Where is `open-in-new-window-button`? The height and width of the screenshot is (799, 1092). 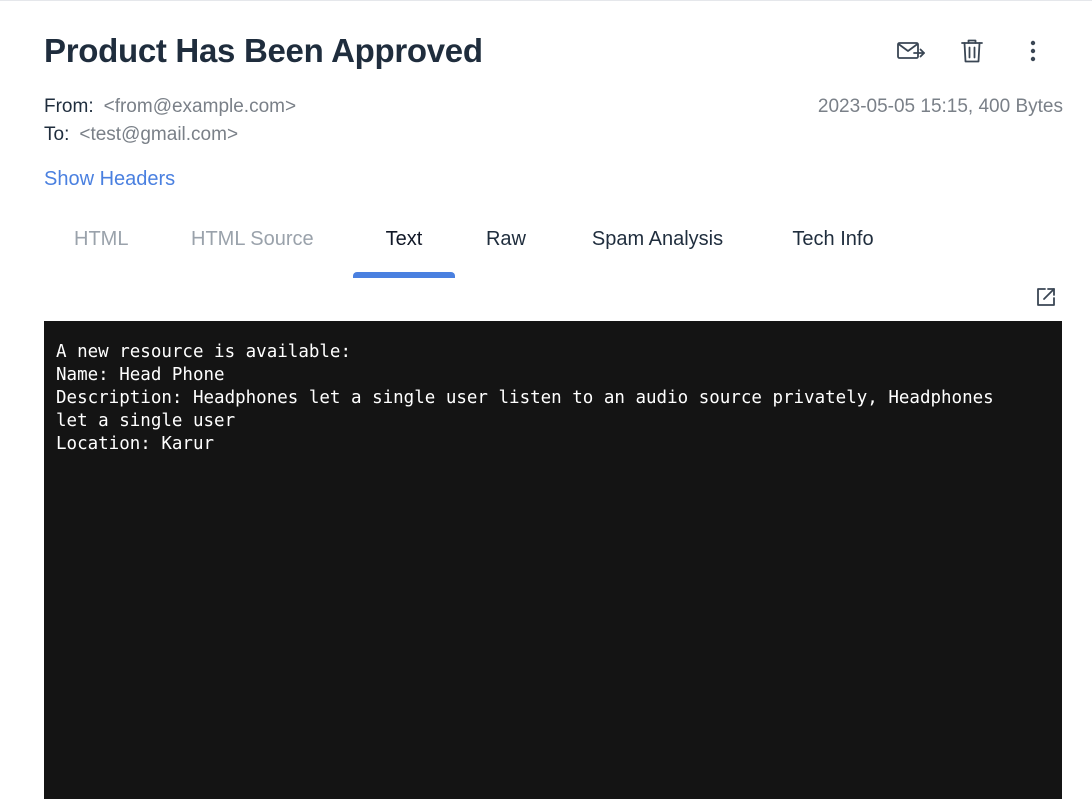 open-in-new-window-button is located at coordinates (1046, 297).